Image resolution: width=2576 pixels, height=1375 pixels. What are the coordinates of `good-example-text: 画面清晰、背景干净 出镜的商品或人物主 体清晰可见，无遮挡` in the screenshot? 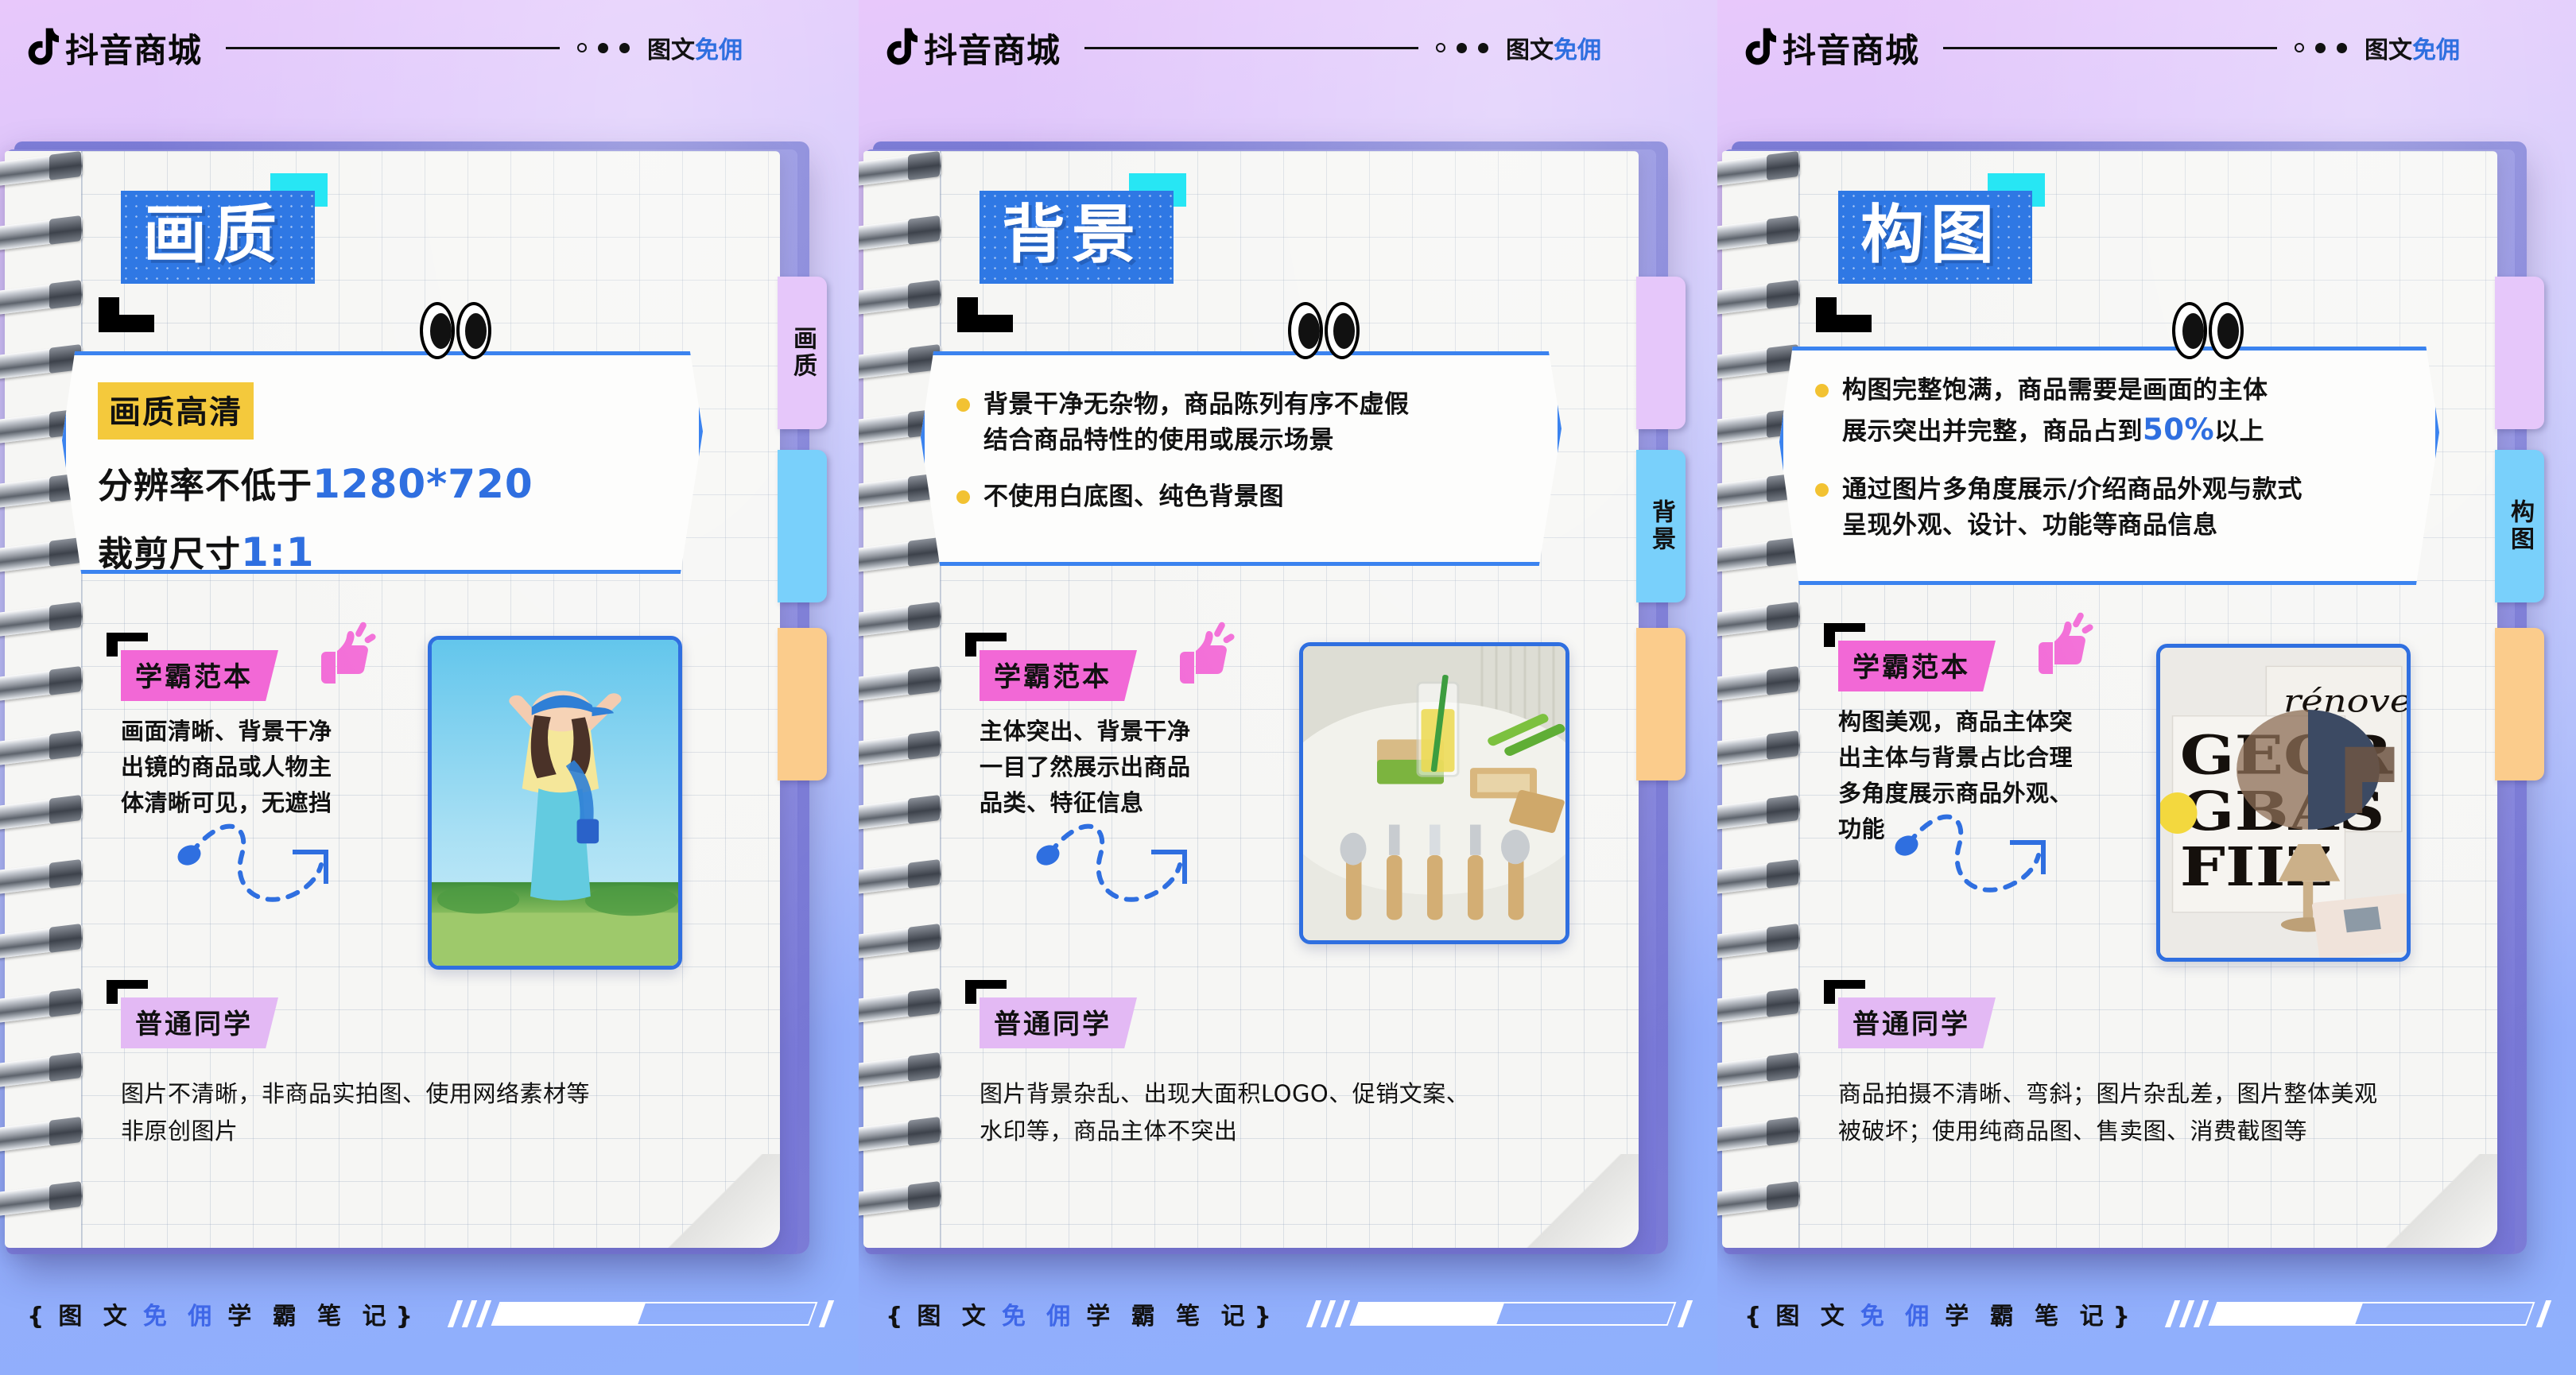 It's located at (227, 767).